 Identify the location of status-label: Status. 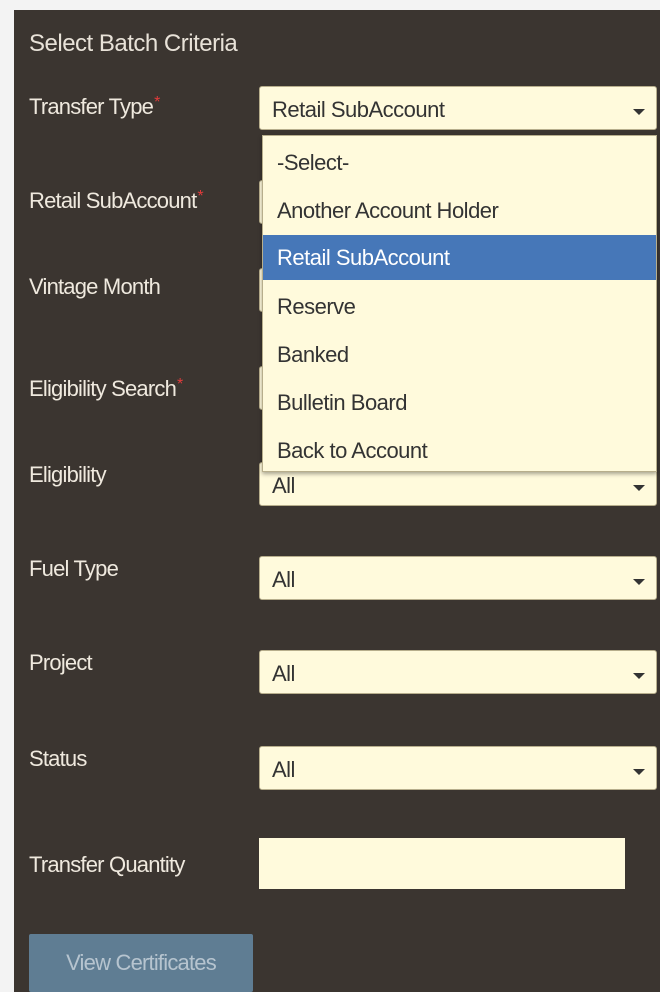
(58, 758).